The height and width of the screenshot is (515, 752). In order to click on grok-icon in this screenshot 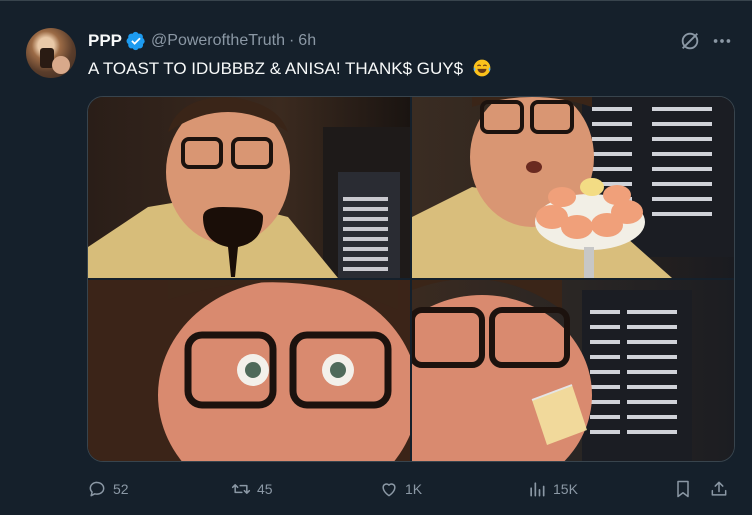, I will do `click(690, 41)`.